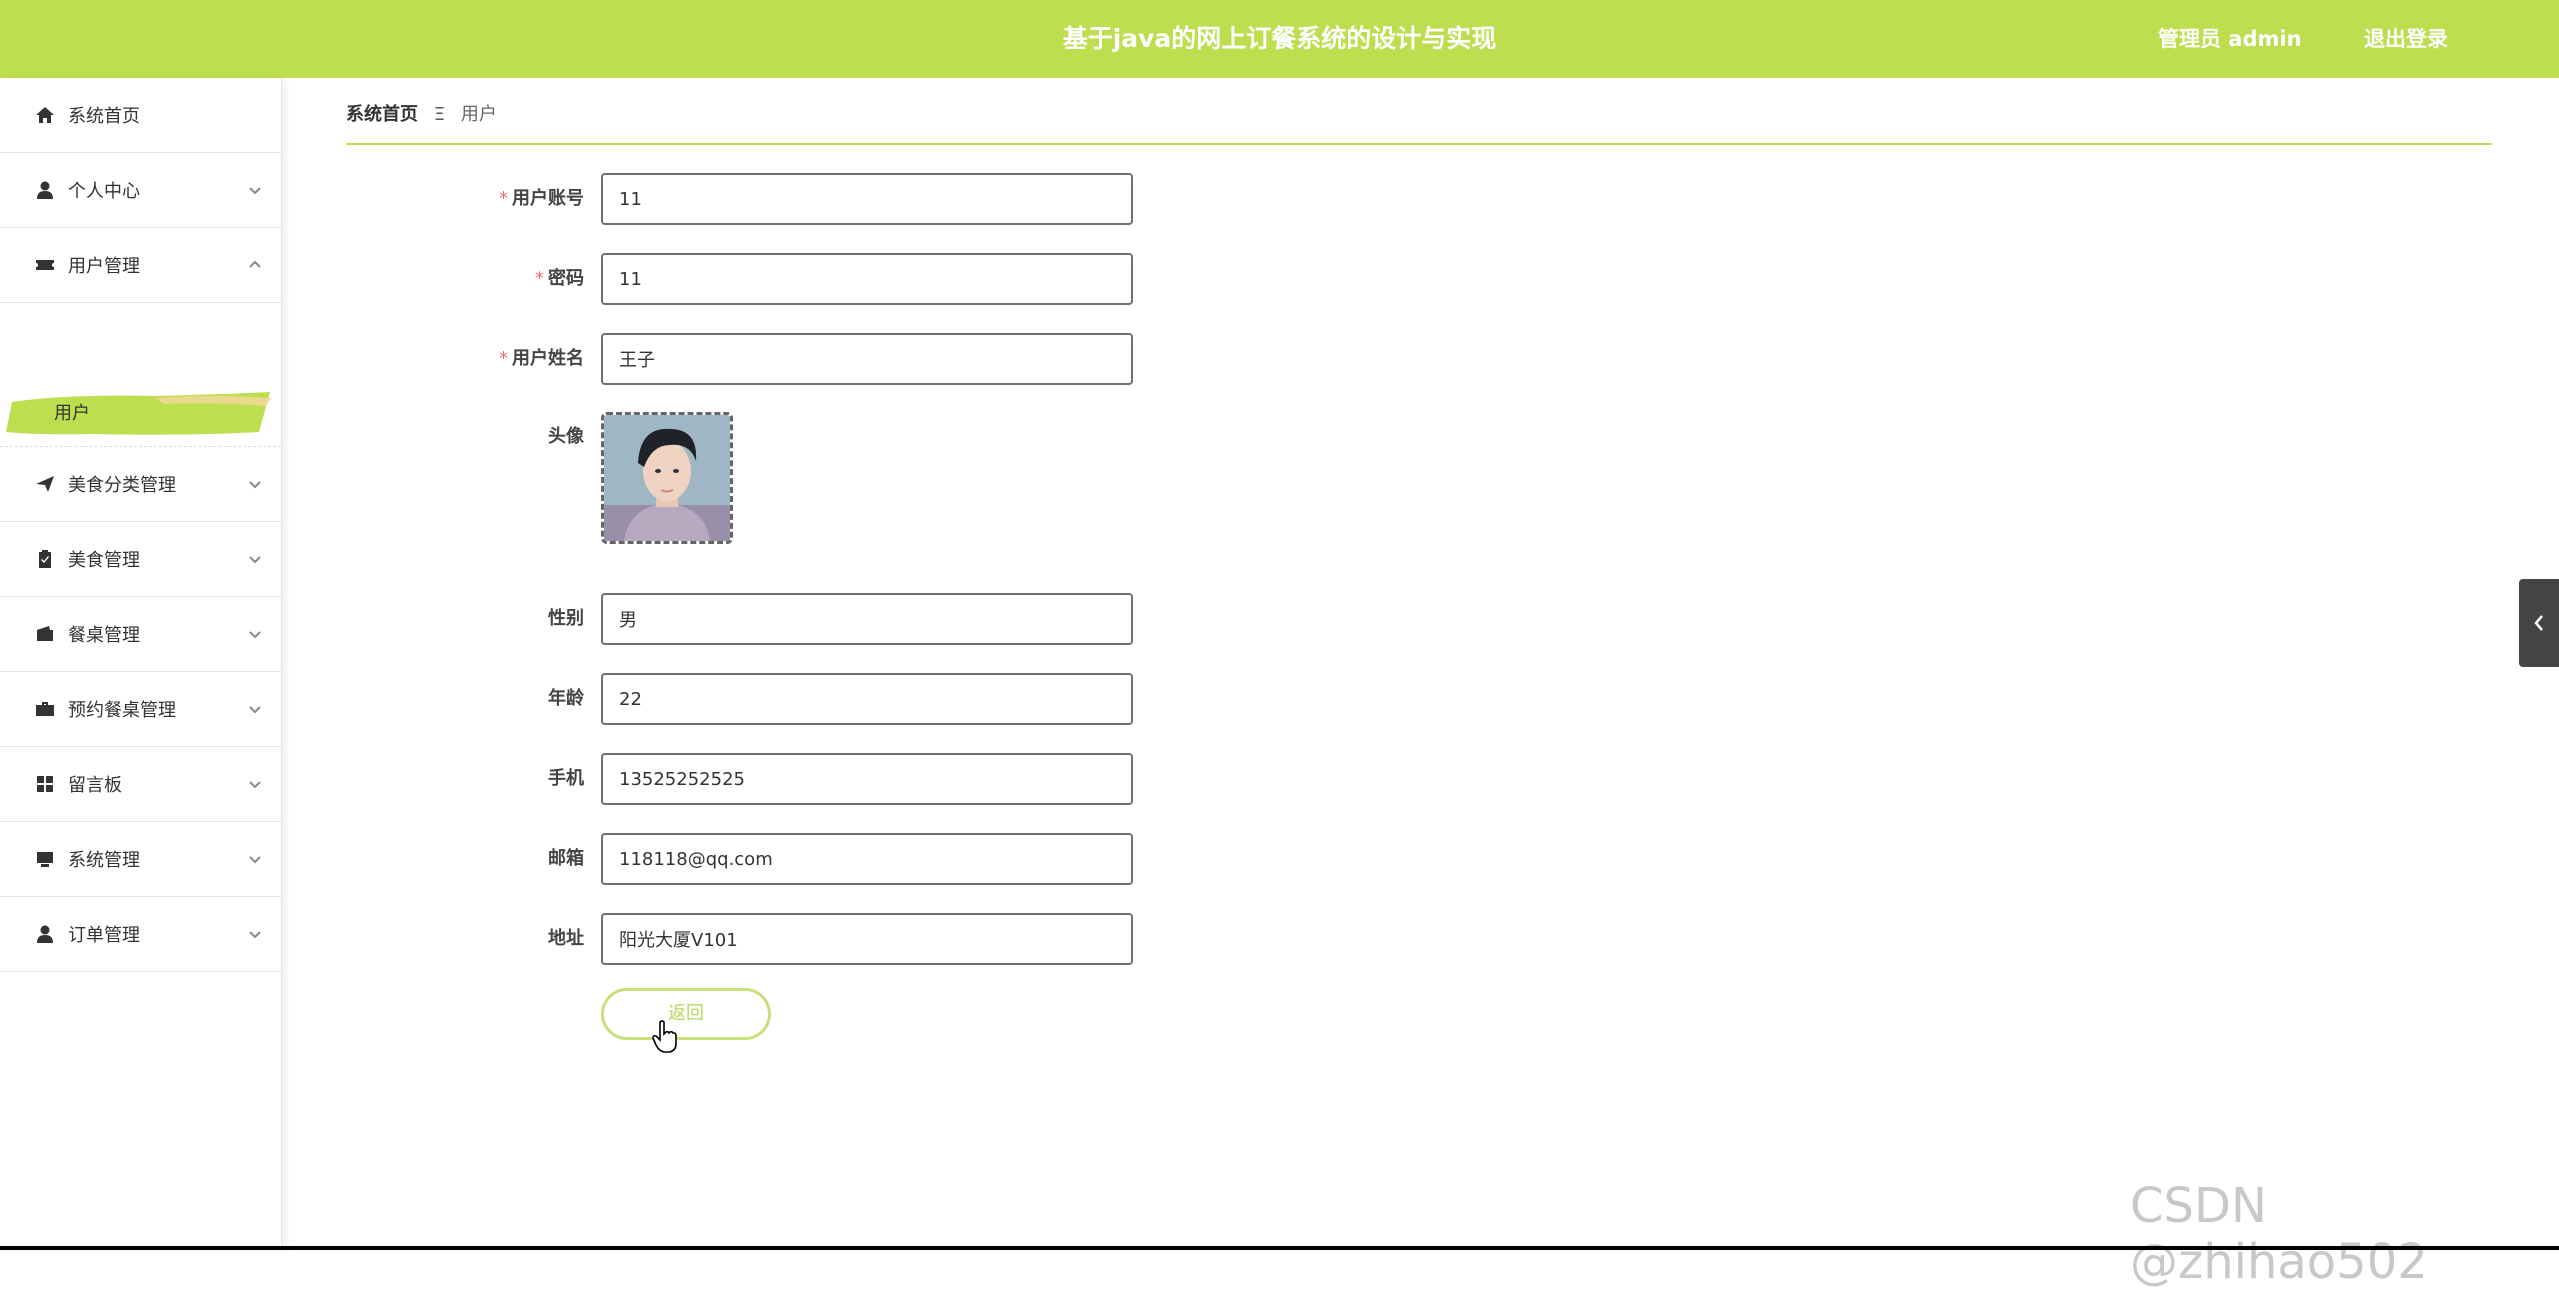  I want to click on gender-input, so click(867, 619).